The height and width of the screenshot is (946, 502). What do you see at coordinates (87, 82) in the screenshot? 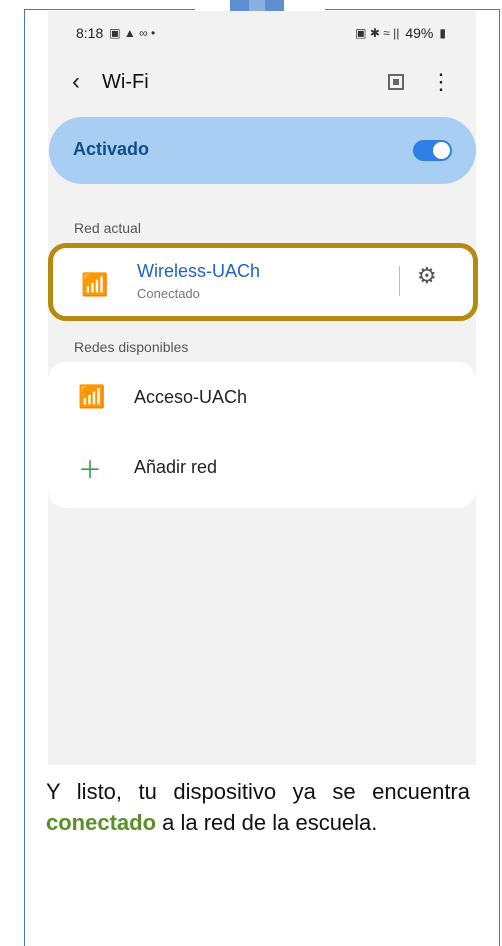
I see `chevron-left-icon: ‹` at bounding box center [87, 82].